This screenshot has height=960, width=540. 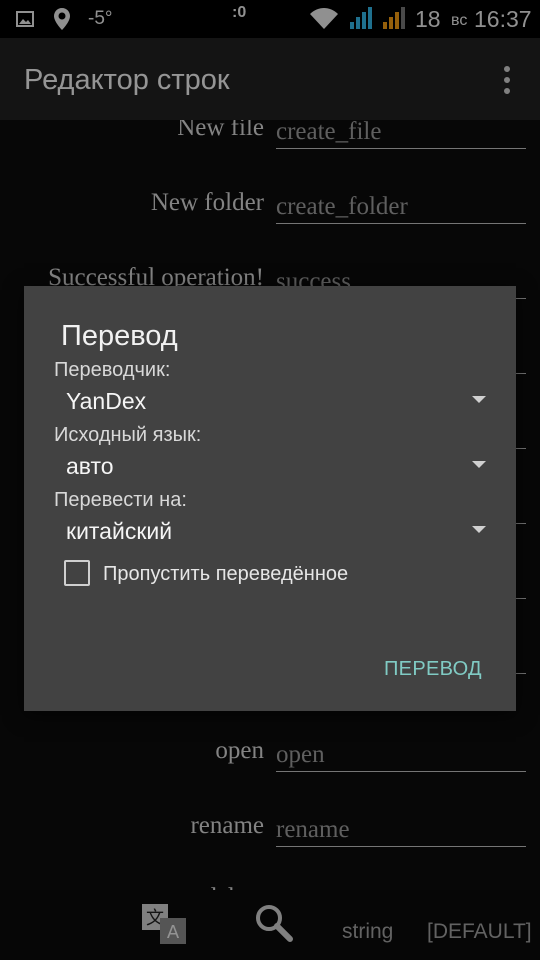 I want to click on source-language-select: авто, so click(x=270, y=467).